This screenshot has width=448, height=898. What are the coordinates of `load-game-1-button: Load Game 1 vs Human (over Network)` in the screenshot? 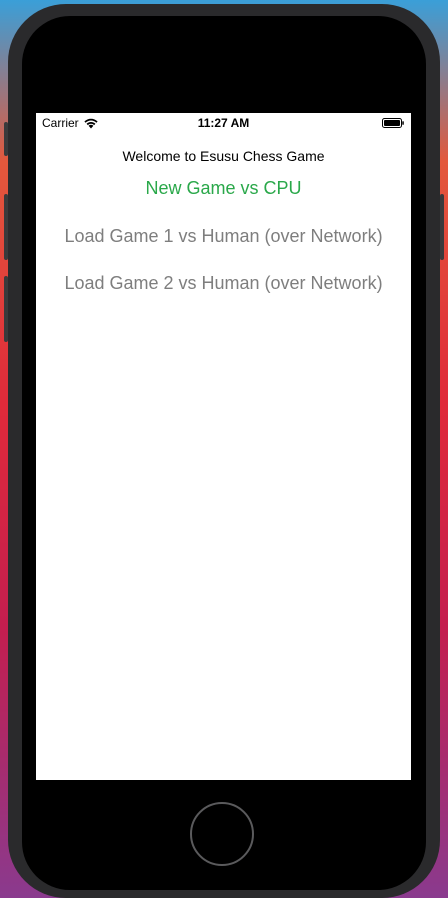 It's located at (223, 236).